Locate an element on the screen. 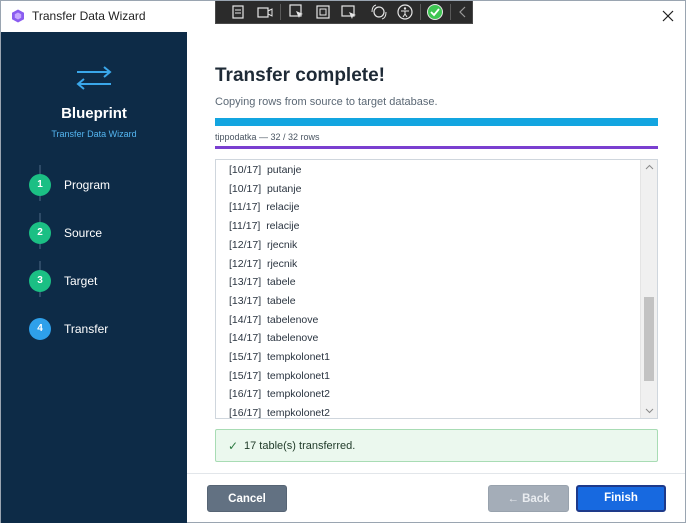  table-progress-bar is located at coordinates (436, 147).